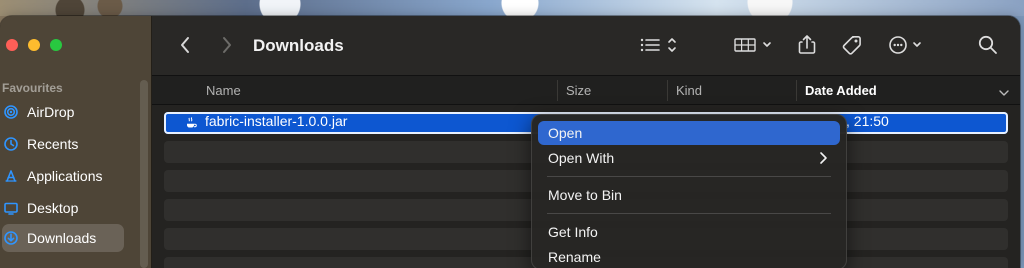 The image size is (1024, 268). Describe the element at coordinates (223, 90) in the screenshot. I see `name-column-header: Name` at that location.